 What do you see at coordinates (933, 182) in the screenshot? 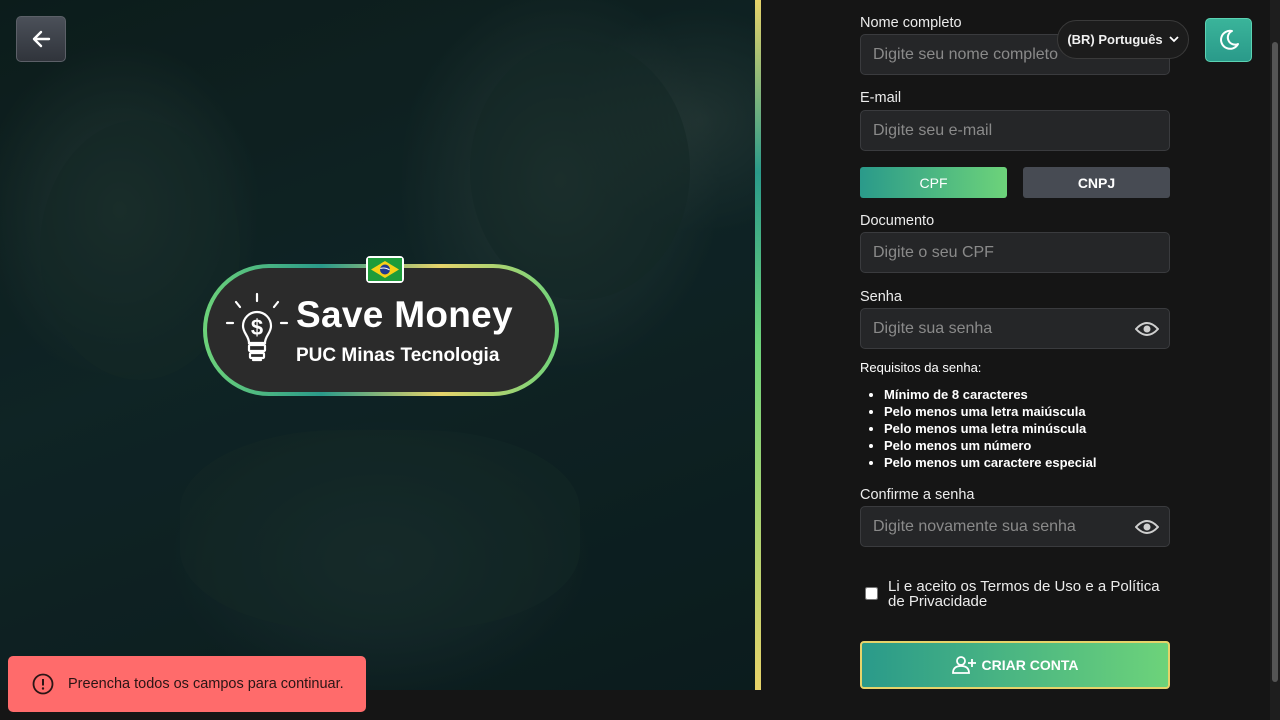
I see `doc-type-cpf-button: CPF` at bounding box center [933, 182].